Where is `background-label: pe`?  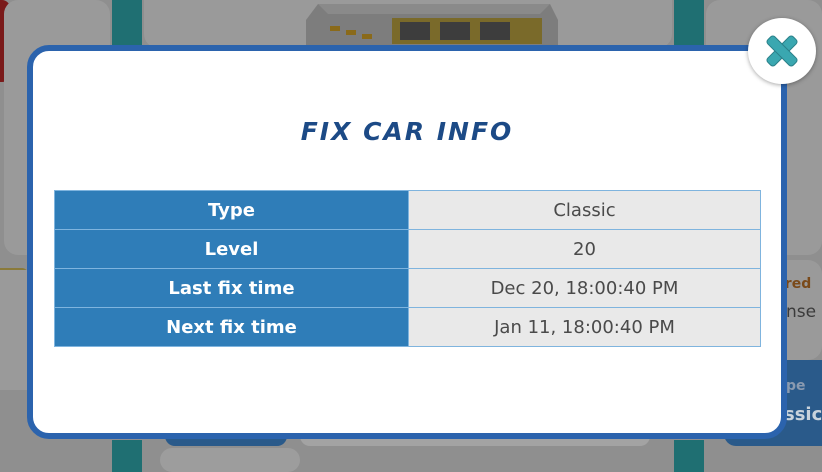 background-label: pe is located at coordinates (796, 386).